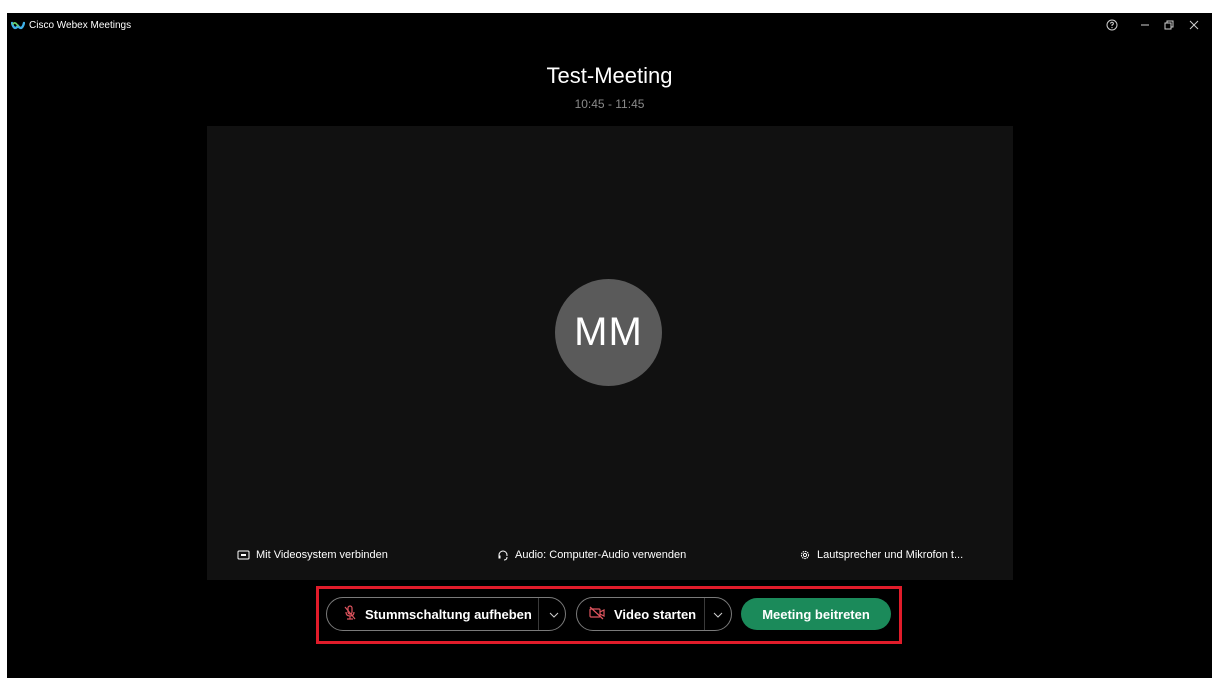 This screenshot has width=1216, height=684. What do you see at coordinates (503, 555) in the screenshot?
I see `headset-icon` at bounding box center [503, 555].